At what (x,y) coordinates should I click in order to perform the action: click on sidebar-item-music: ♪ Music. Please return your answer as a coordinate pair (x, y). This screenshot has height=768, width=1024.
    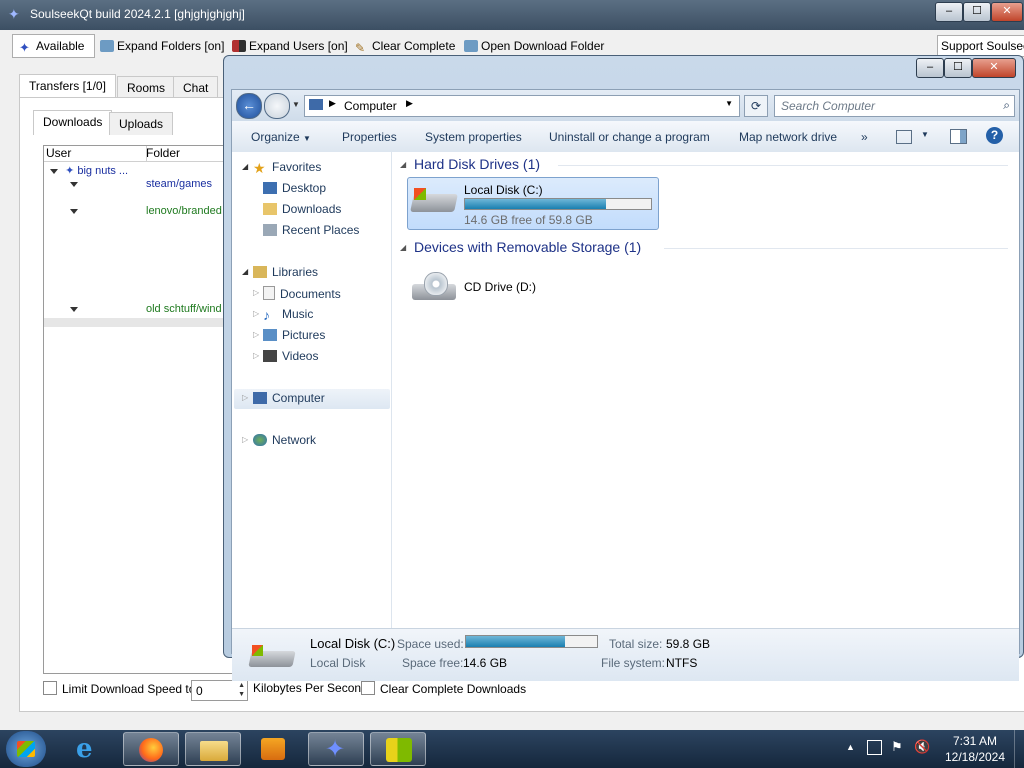
    Looking at the image, I should click on (288, 315).